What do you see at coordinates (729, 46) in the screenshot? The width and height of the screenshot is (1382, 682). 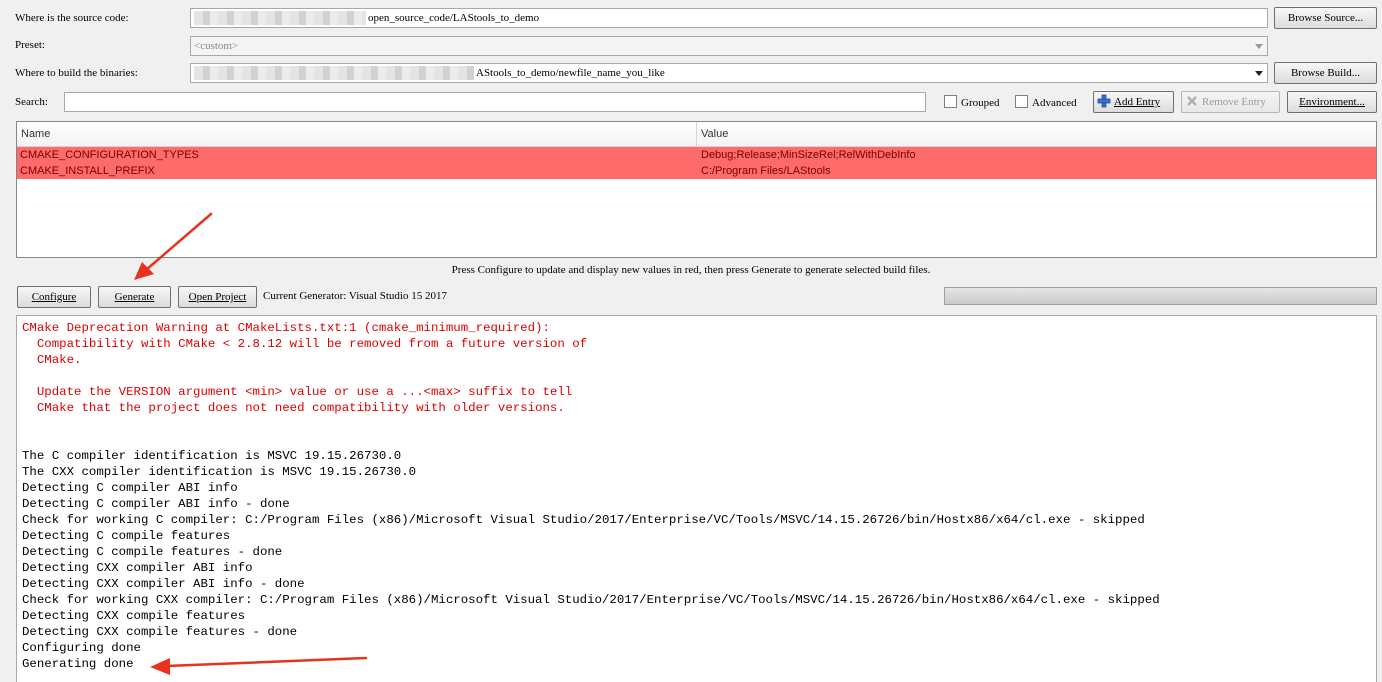 I see `preset-dropdown: <custom>` at bounding box center [729, 46].